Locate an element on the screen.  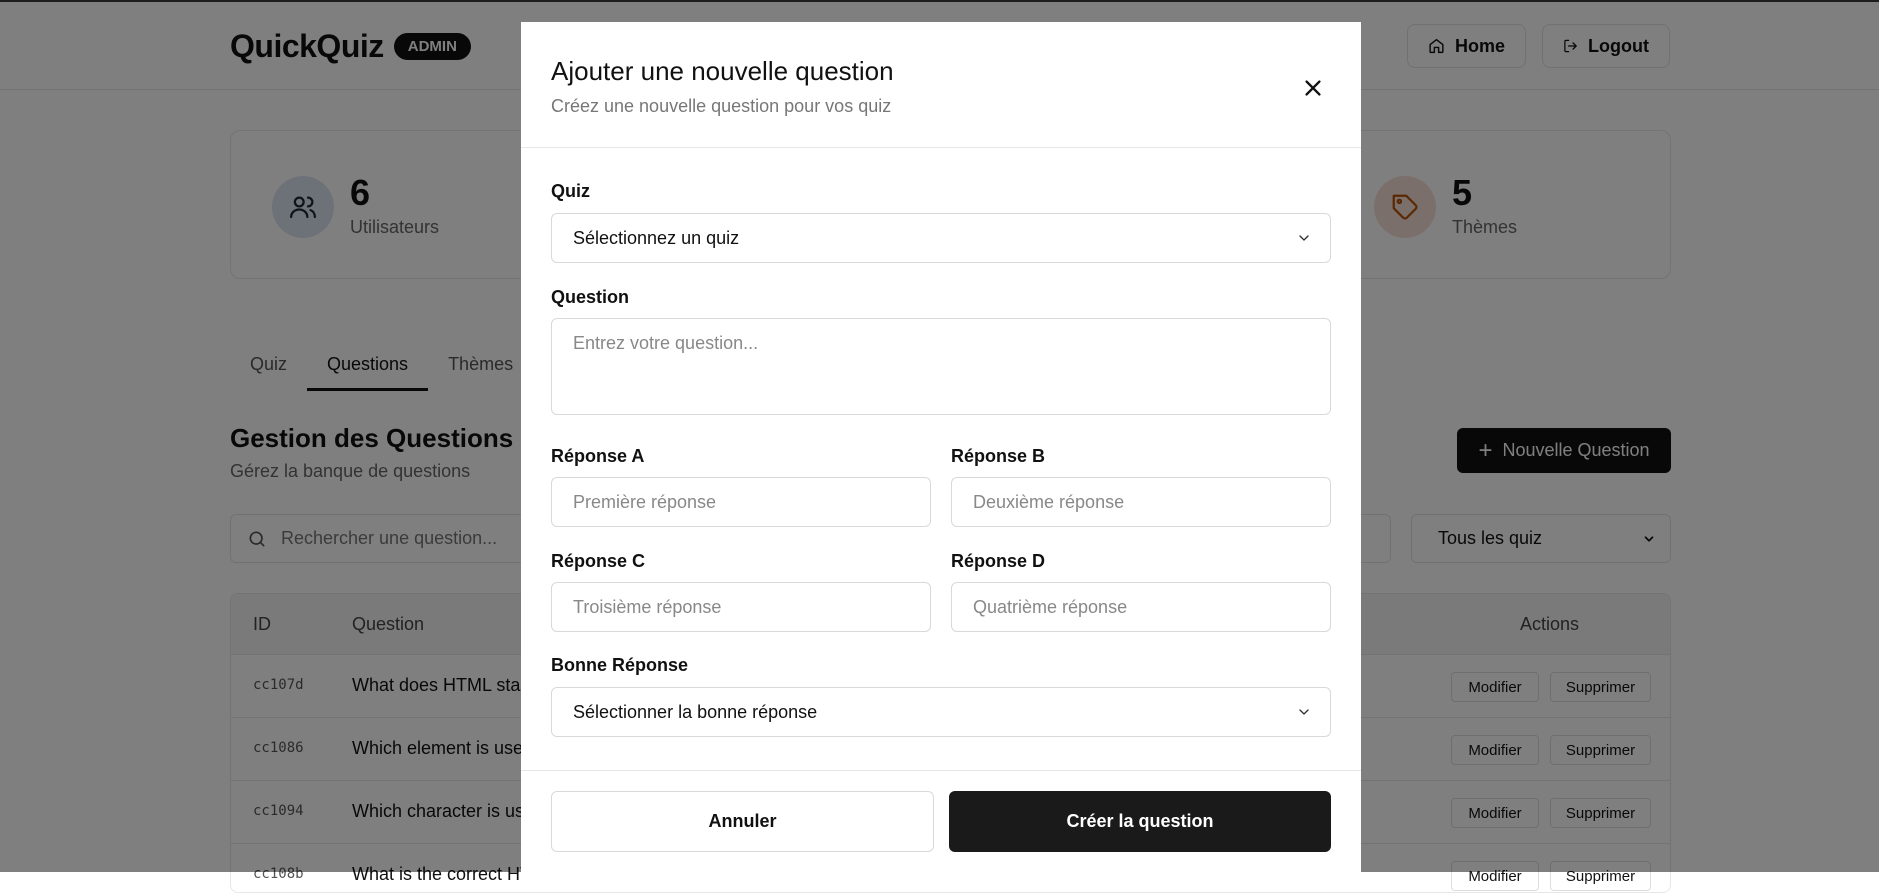
correct-answer-select: Sélectionner la bonne réponse is located at coordinates (941, 712).